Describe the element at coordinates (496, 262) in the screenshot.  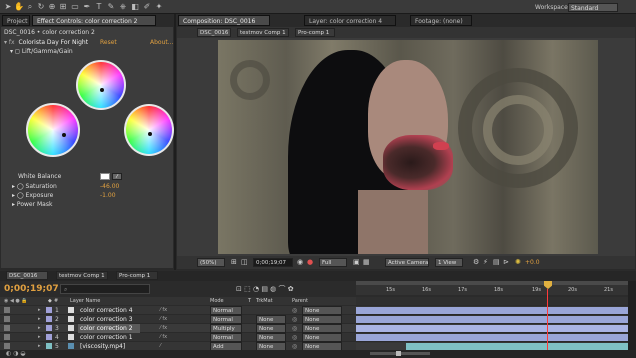
I see `timeline-icon: ▤` at that location.